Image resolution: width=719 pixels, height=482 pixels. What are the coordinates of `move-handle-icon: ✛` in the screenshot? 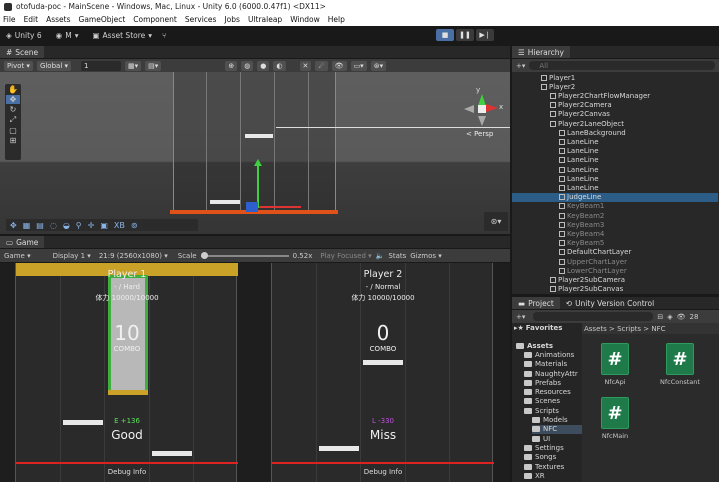 It's located at (91, 225).